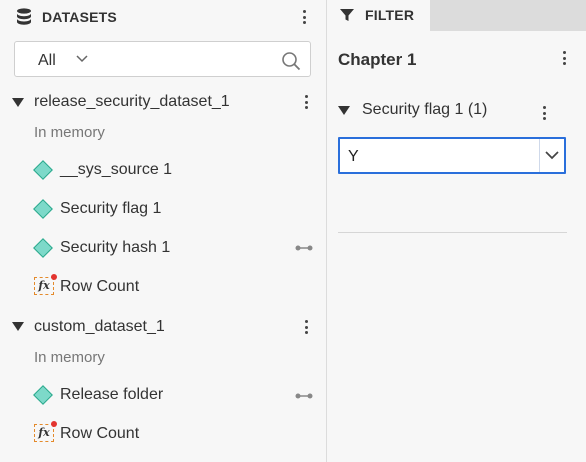  What do you see at coordinates (111, 208) in the screenshot?
I see `field-label: Security flag 1` at bounding box center [111, 208].